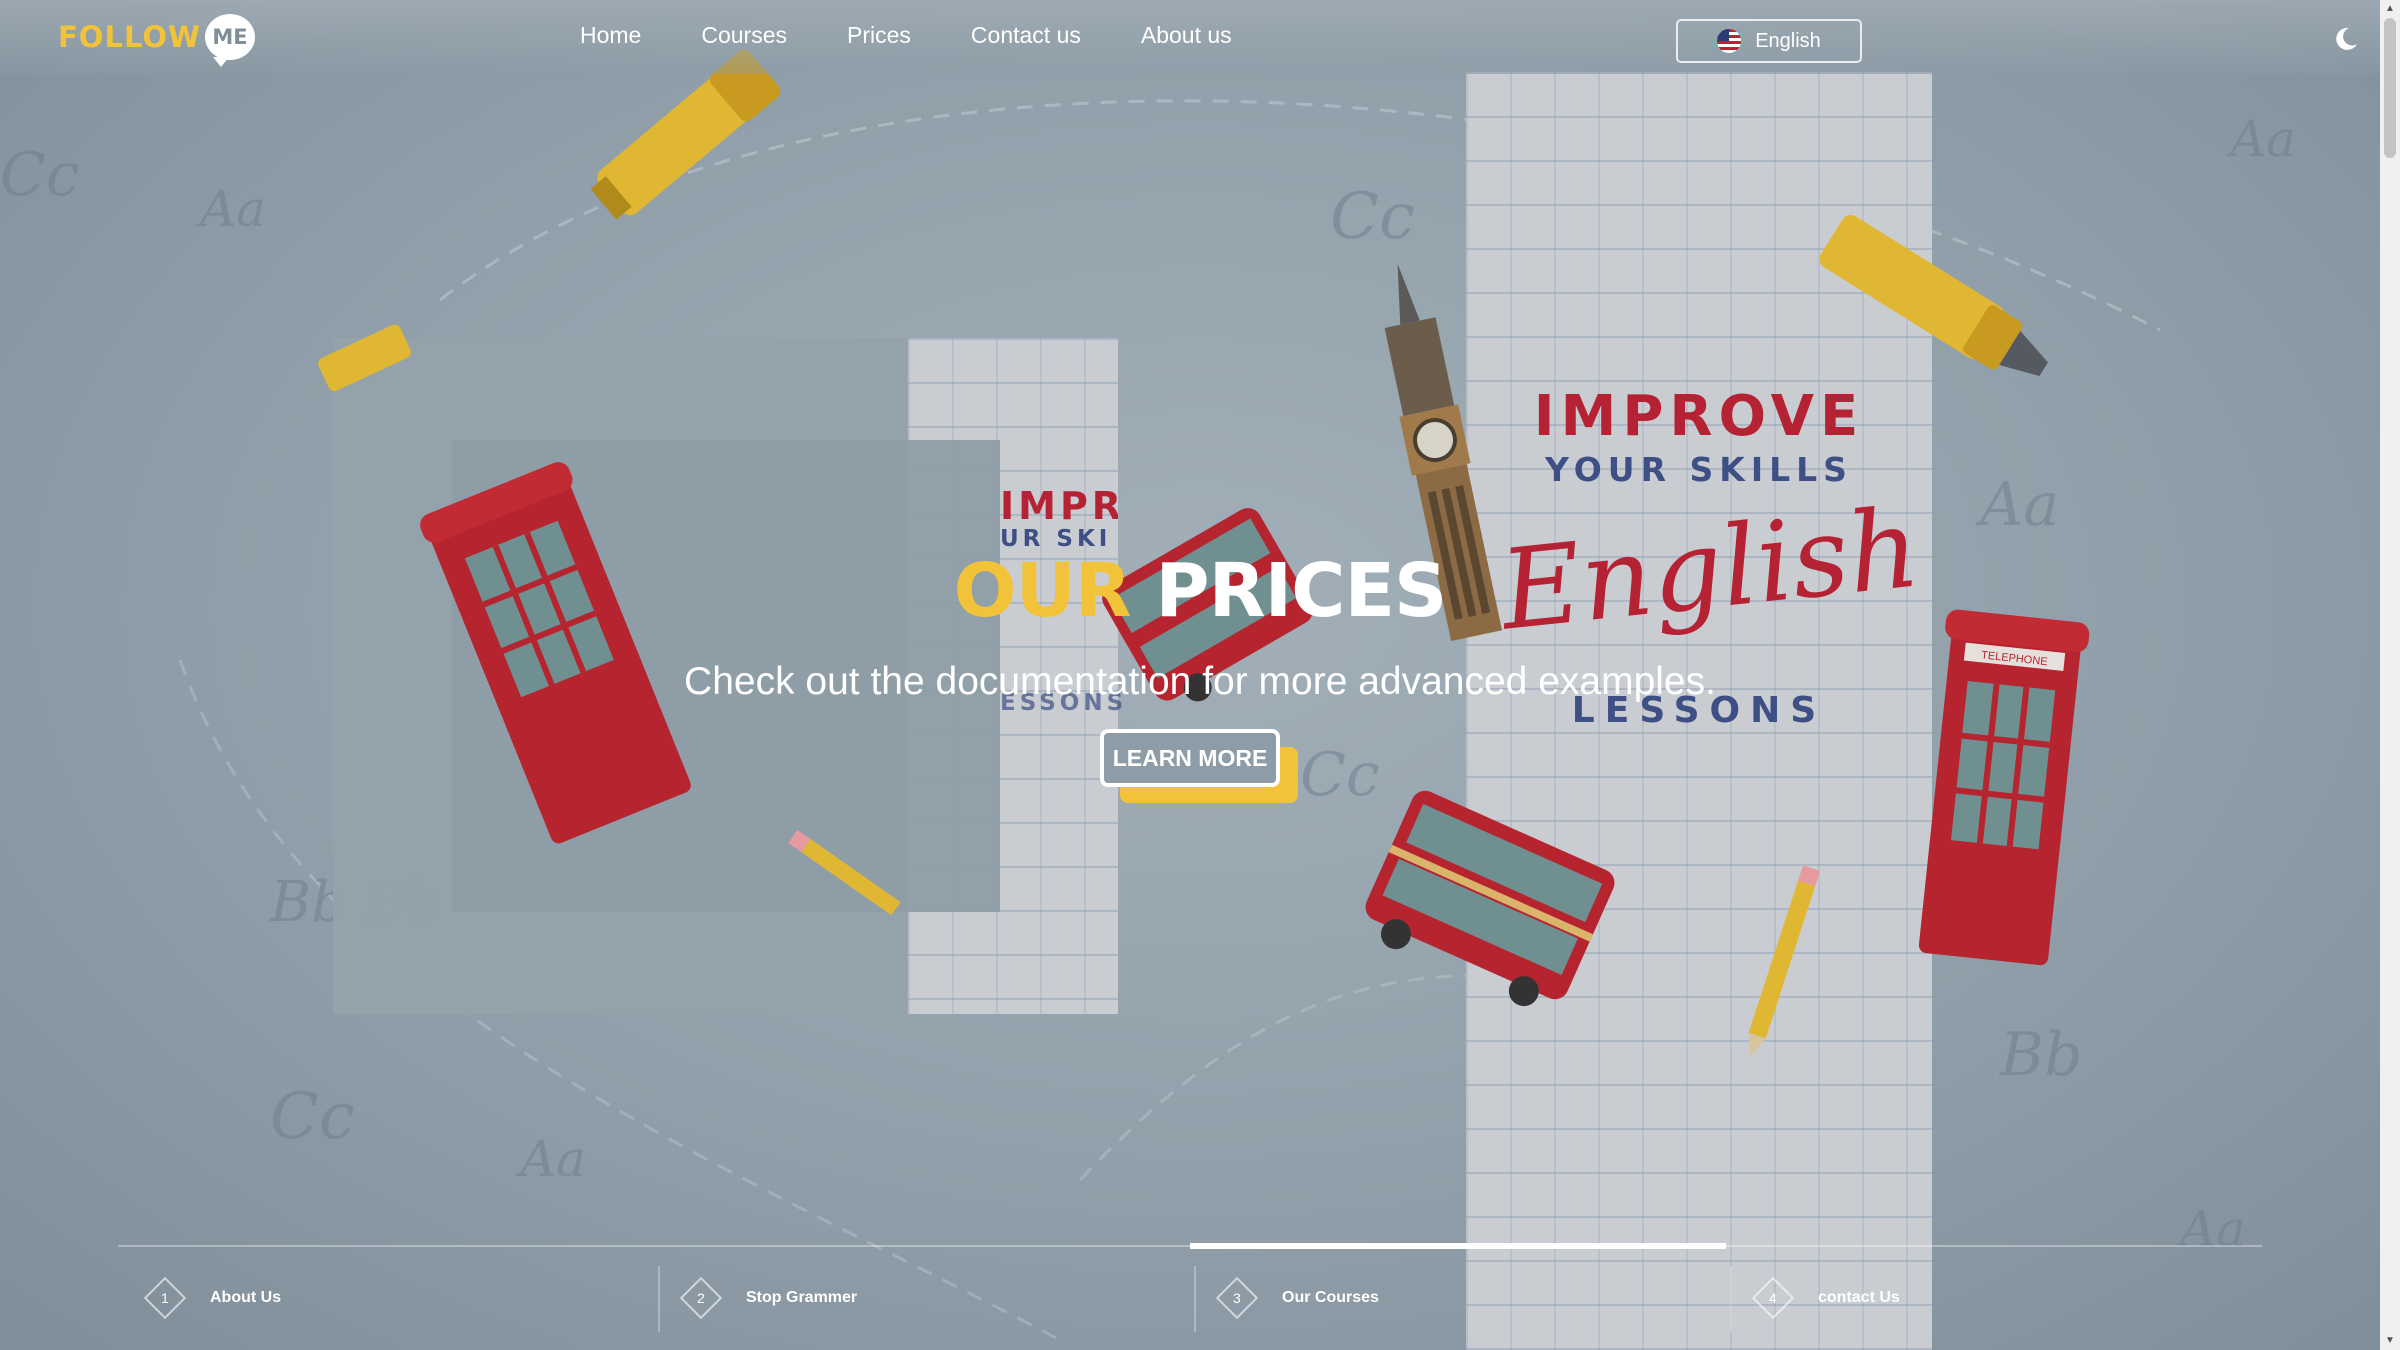 This screenshot has height=1350, width=2400. Describe the element at coordinates (165, 1298) in the screenshot. I see `tab-number-badge: 1` at that location.